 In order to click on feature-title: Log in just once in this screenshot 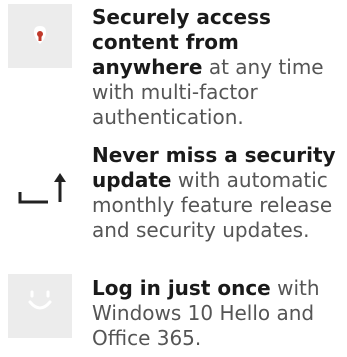, I will do `click(181, 288)`.